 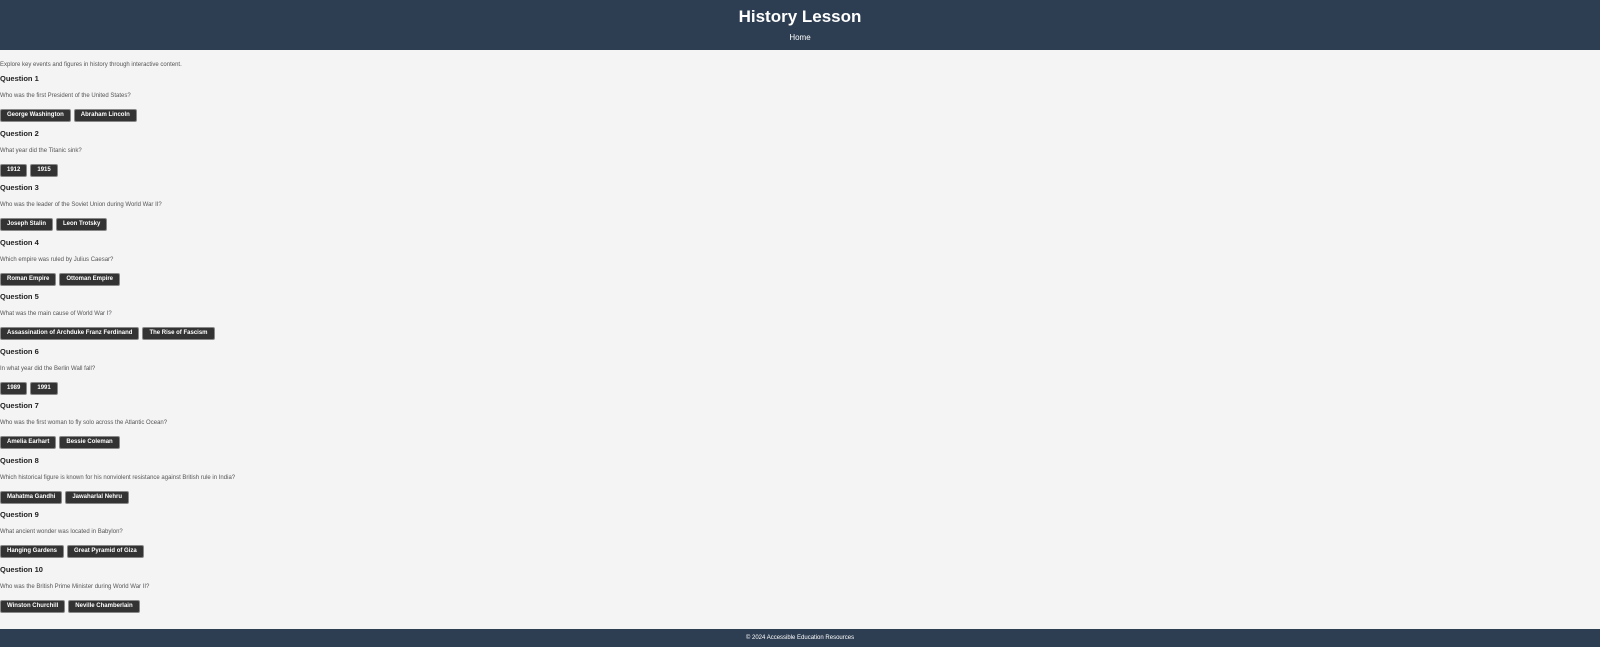 What do you see at coordinates (28, 442) in the screenshot?
I see `answer-button: Amelia Earhart` at bounding box center [28, 442].